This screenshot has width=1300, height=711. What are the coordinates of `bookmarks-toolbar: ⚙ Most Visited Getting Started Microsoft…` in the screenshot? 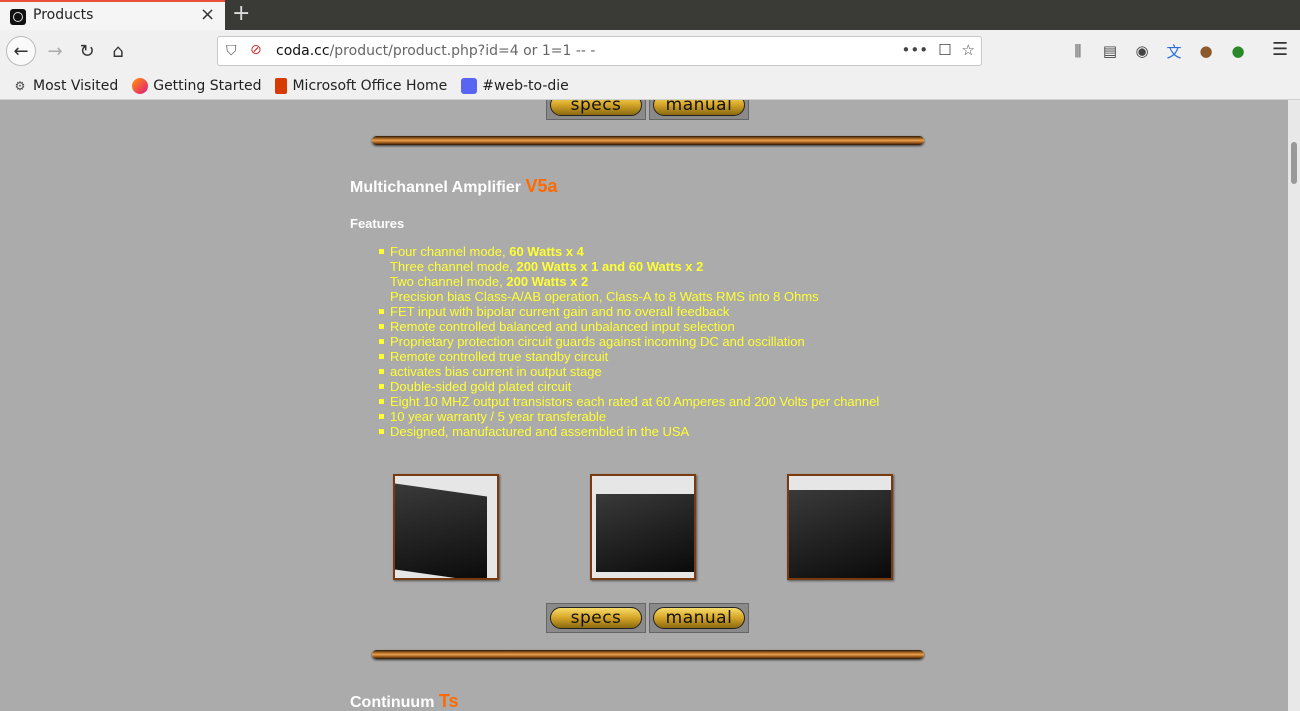 It's located at (650, 86).